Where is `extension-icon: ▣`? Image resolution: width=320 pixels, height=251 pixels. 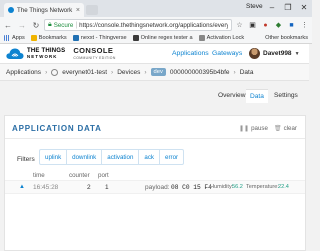
extension-icon: ▣ is located at coordinates (252, 25).